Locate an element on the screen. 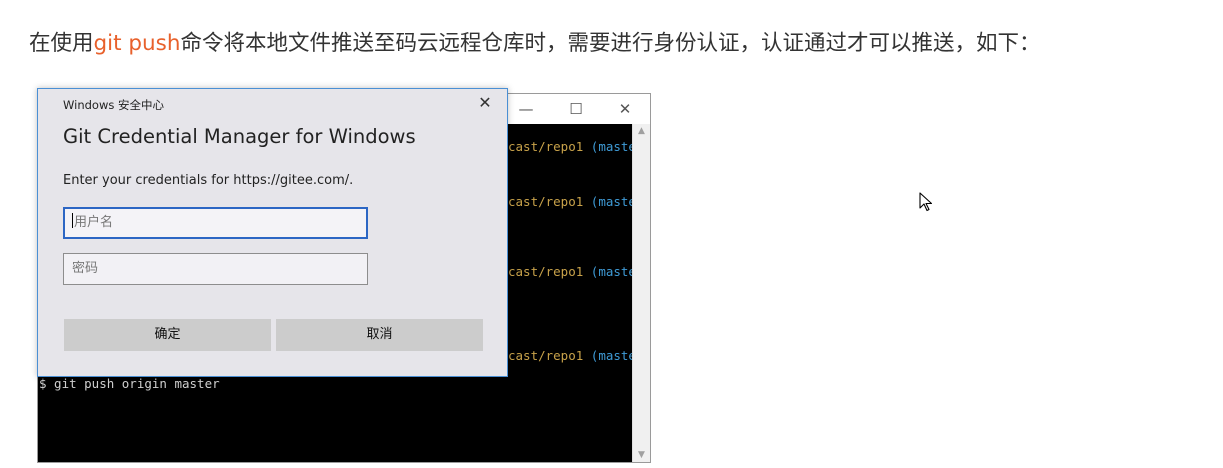  dialog-caption: Windows 安全中心 is located at coordinates (113, 105).